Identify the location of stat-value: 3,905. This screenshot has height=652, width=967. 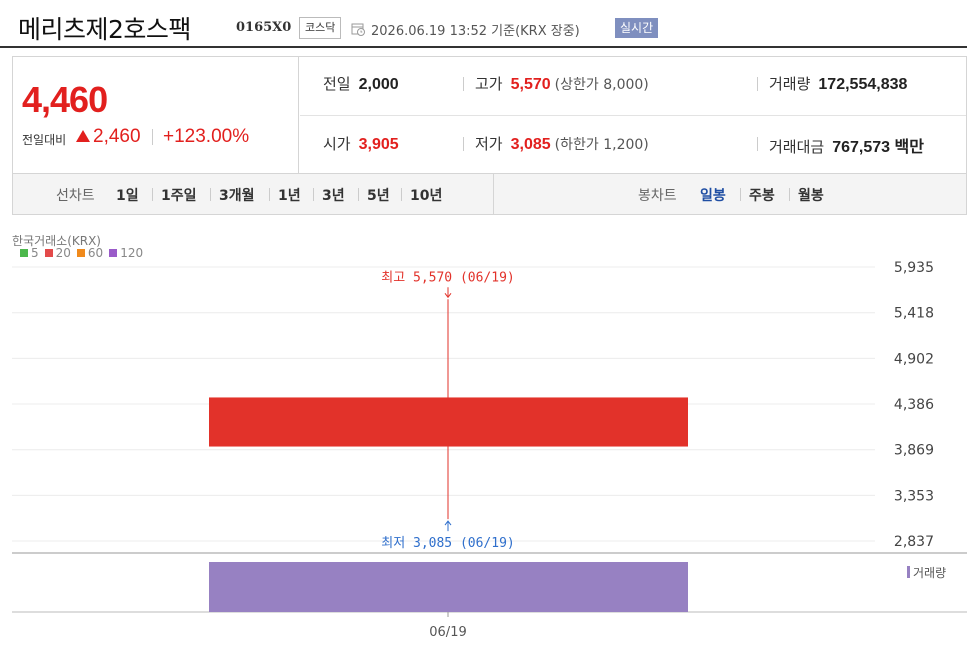
(378, 144).